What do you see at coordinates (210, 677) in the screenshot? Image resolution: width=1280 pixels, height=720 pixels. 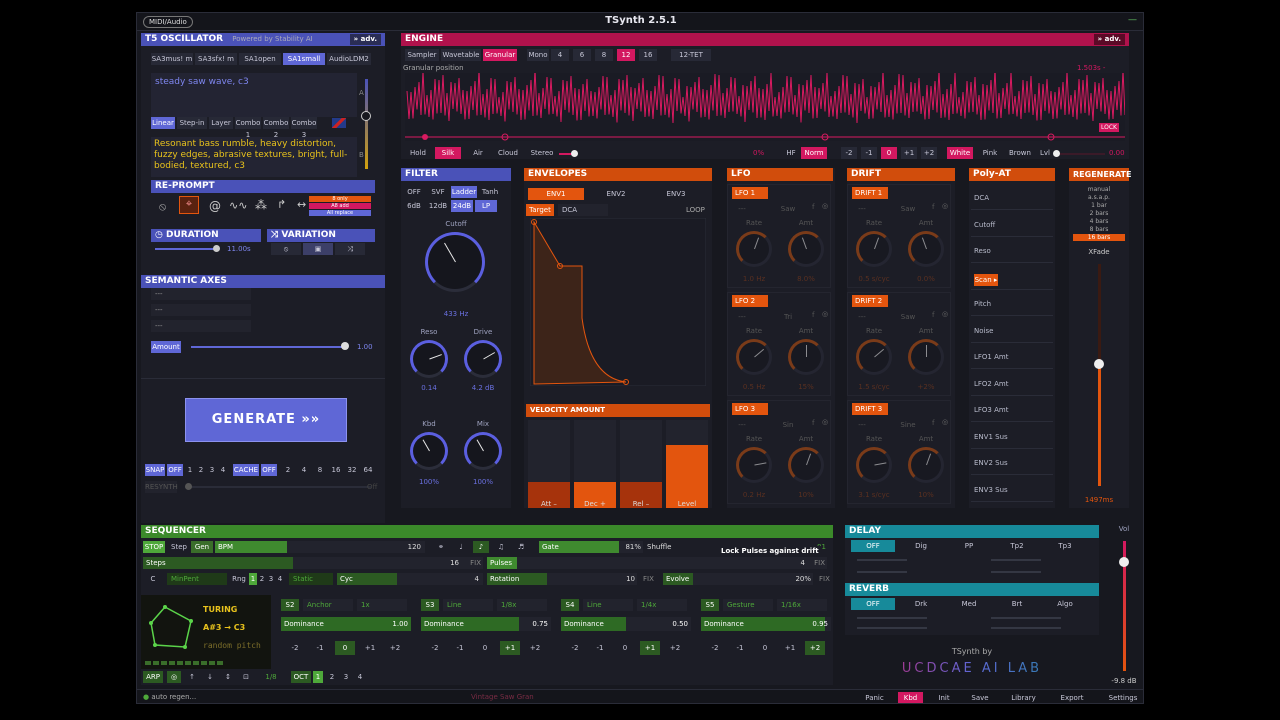 I see `arp-mode: ↓` at bounding box center [210, 677].